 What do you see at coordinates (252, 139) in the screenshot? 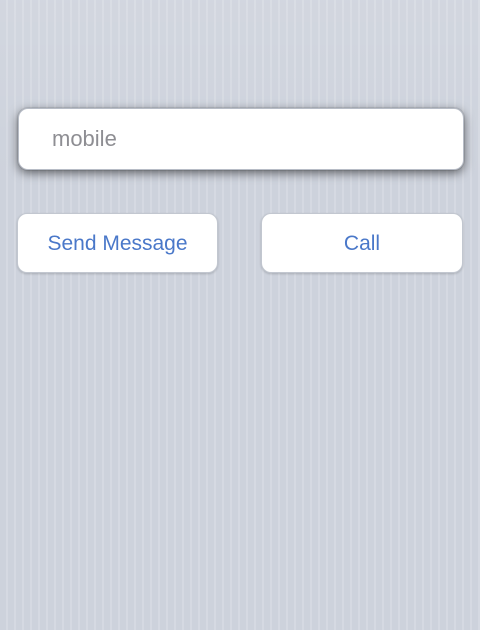
I see `mobile-input` at bounding box center [252, 139].